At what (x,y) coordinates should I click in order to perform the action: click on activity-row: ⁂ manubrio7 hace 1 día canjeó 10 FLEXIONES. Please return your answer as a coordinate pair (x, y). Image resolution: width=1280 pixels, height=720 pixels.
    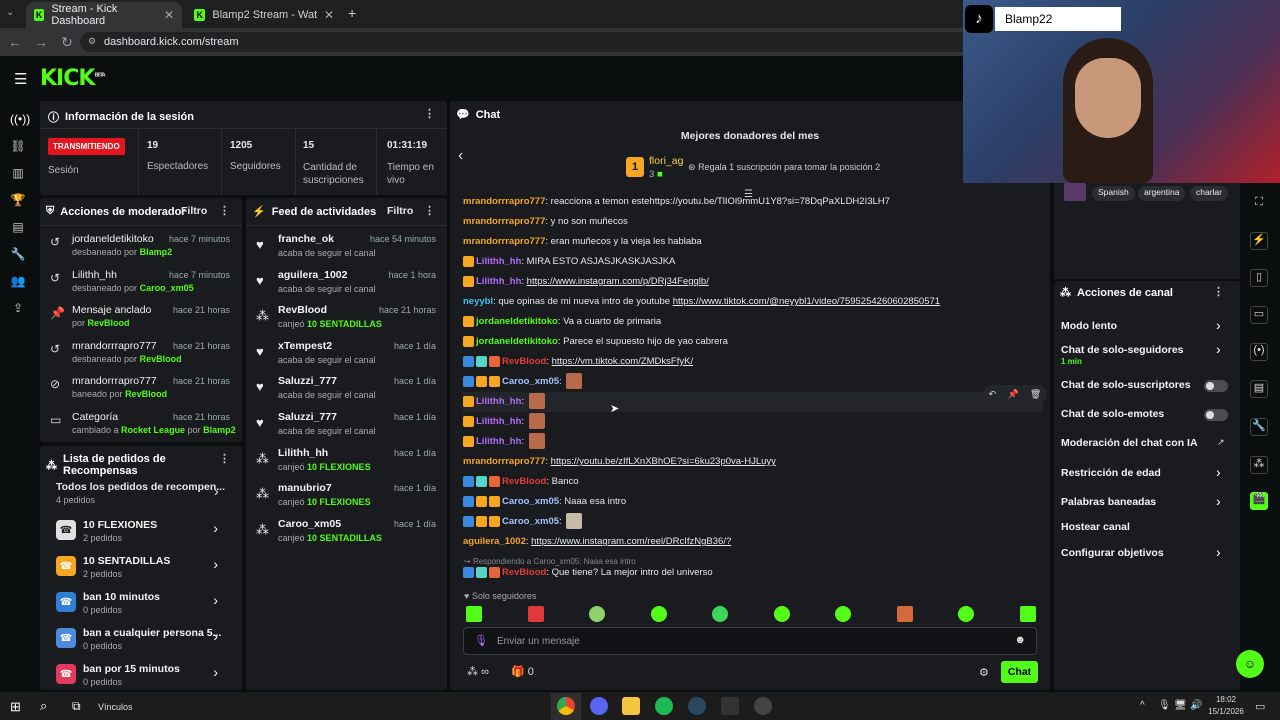
    Looking at the image, I should click on (346, 497).